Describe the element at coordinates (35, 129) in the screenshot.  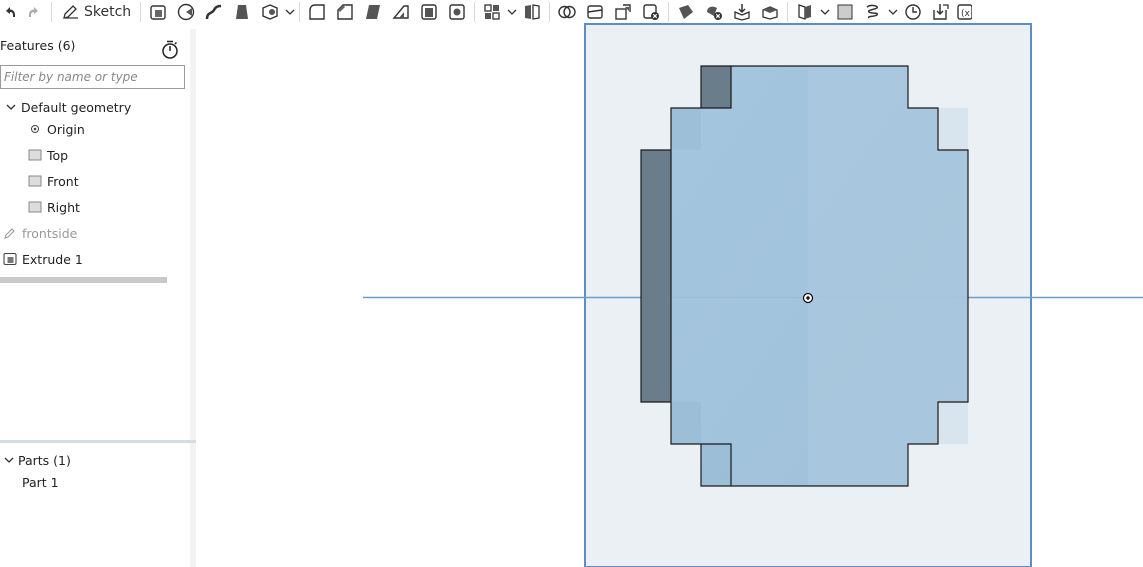
I see `origin-icon` at that location.